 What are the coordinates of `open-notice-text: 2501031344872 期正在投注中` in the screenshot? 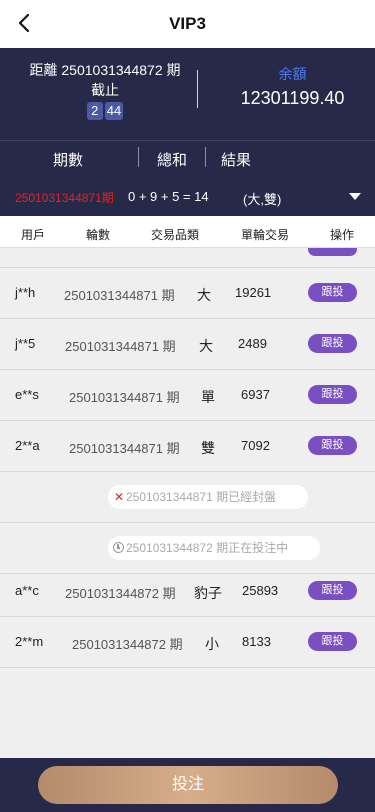 It's located at (207, 548).